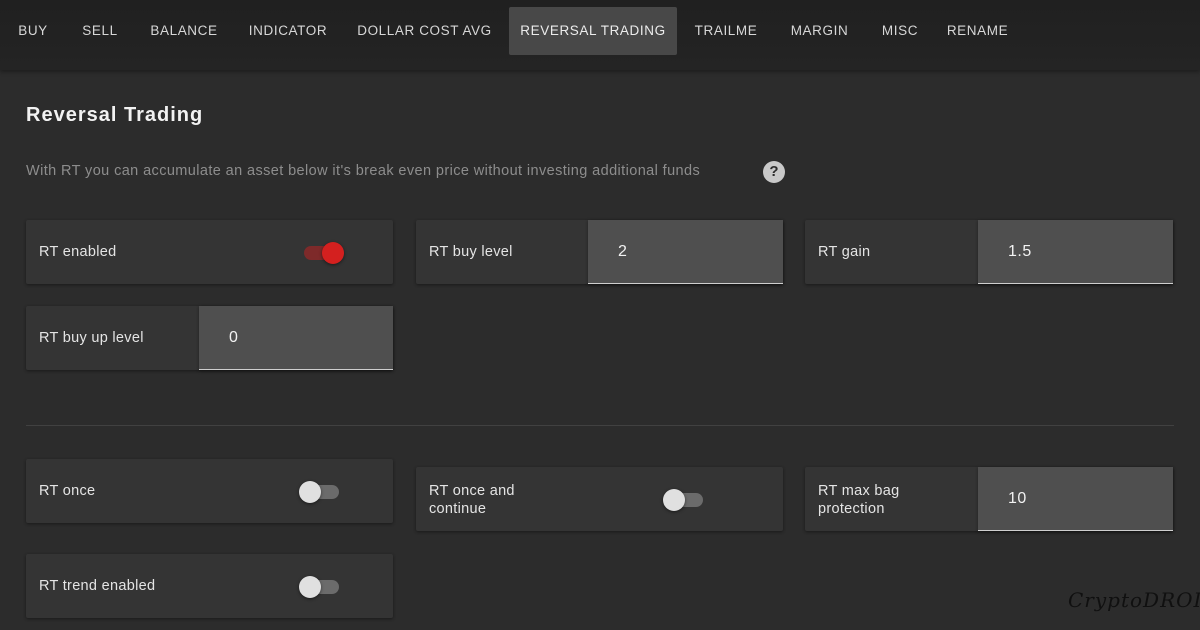 The height and width of the screenshot is (630, 1200). What do you see at coordinates (1090, 251) in the screenshot?
I see `rt-gain-input` at bounding box center [1090, 251].